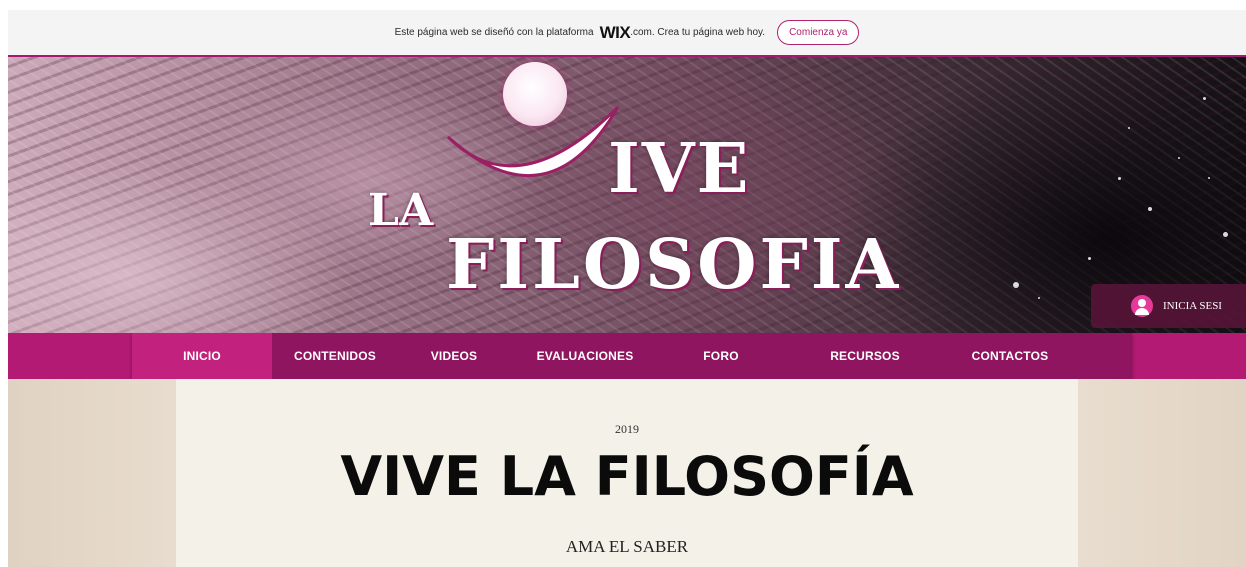 The width and height of the screenshot is (1246, 567). I want to click on nav-item-evaluaciones: EVALUACIONES, so click(585, 356).